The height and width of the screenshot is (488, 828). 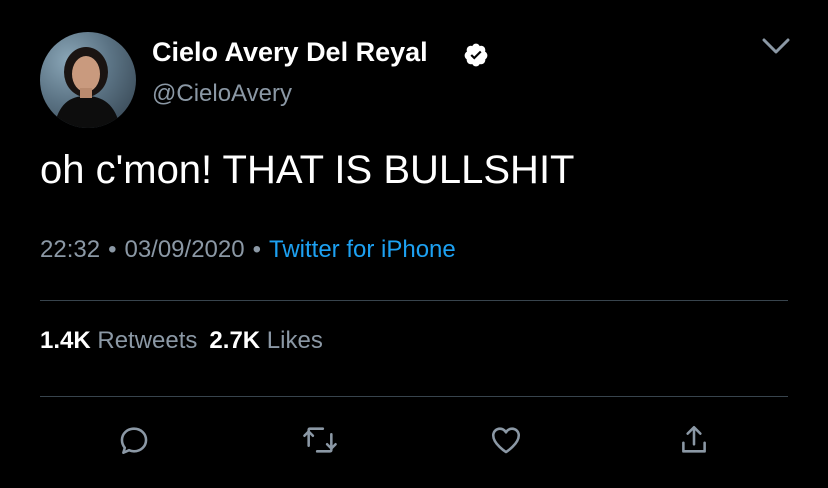 I want to click on avatar, so click(x=88, y=80).